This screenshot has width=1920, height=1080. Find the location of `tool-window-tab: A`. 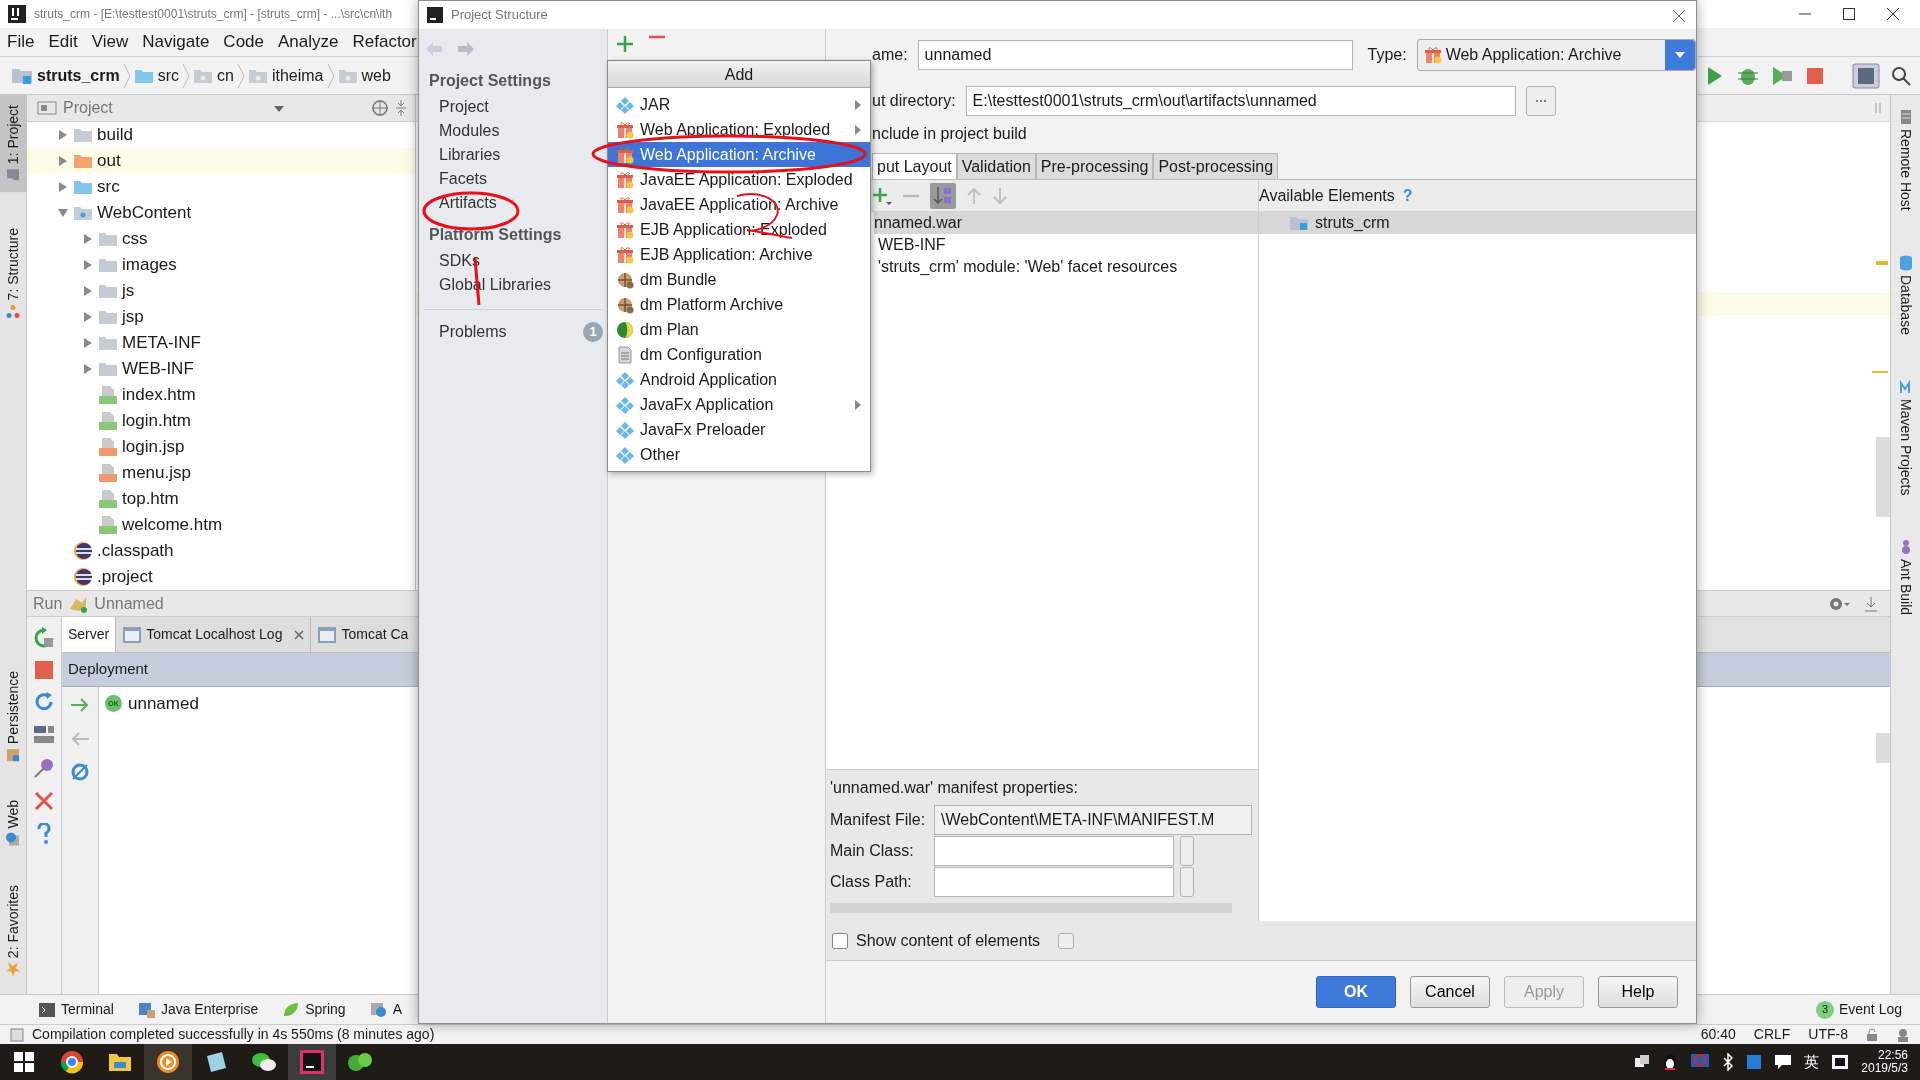

tool-window-tab: A is located at coordinates (385, 1009).